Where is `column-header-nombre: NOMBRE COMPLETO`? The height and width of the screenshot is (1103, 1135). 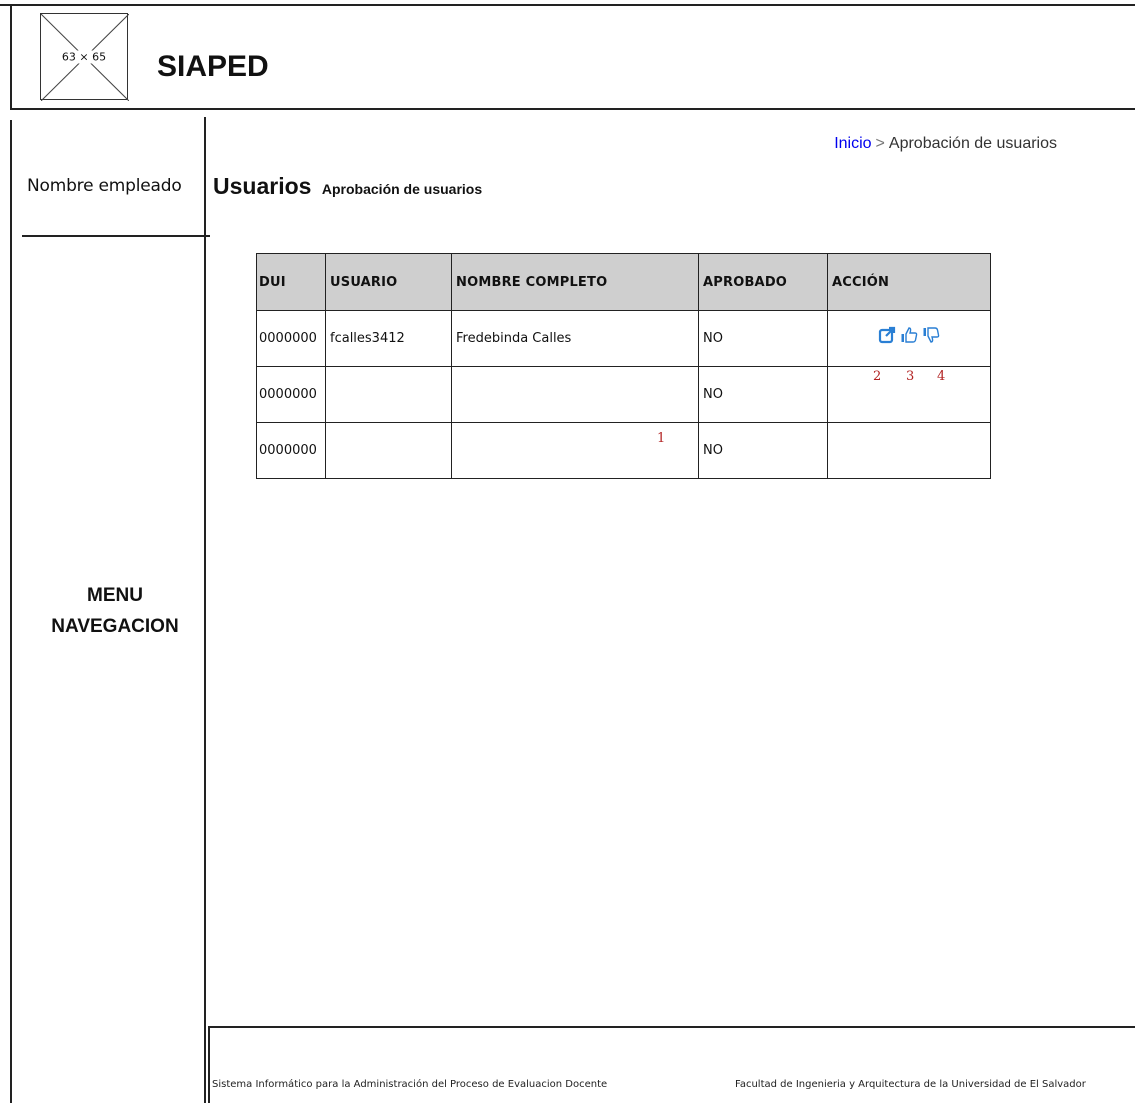
column-header-nombre: NOMBRE COMPLETO is located at coordinates (575, 282).